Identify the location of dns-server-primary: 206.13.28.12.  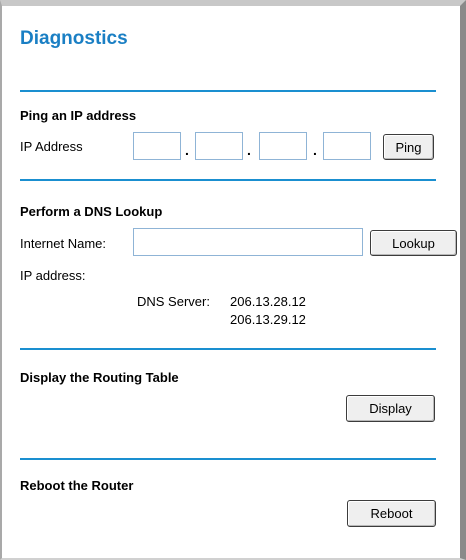
(268, 301).